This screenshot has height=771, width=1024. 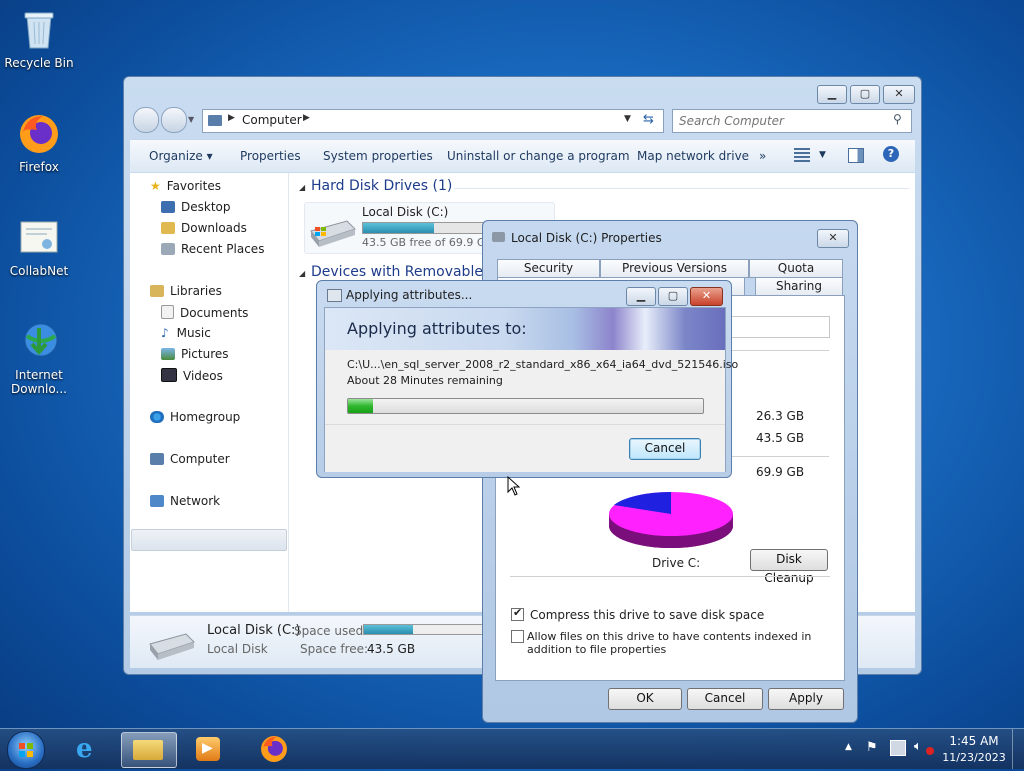 What do you see at coordinates (548, 268) in the screenshot?
I see `tab-security: Security` at bounding box center [548, 268].